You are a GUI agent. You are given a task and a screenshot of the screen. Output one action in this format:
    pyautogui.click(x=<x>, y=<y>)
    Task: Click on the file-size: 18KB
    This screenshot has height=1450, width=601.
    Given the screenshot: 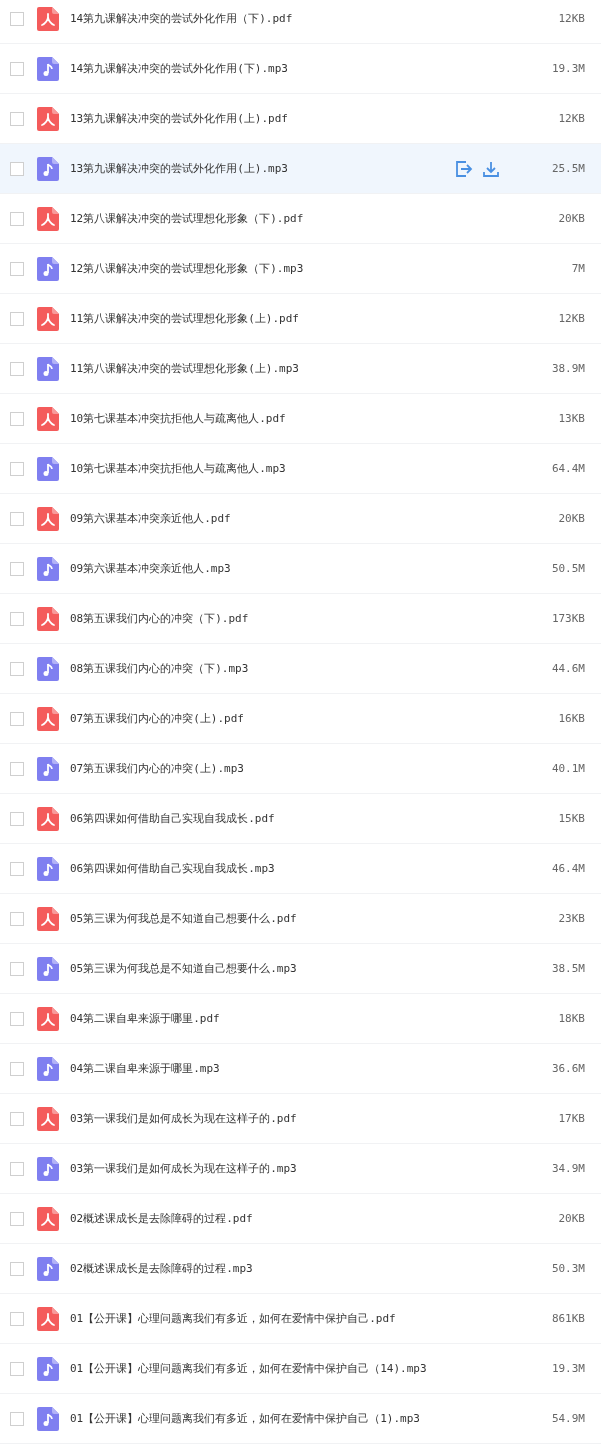 What is the action you would take?
    pyautogui.click(x=571, y=1018)
    